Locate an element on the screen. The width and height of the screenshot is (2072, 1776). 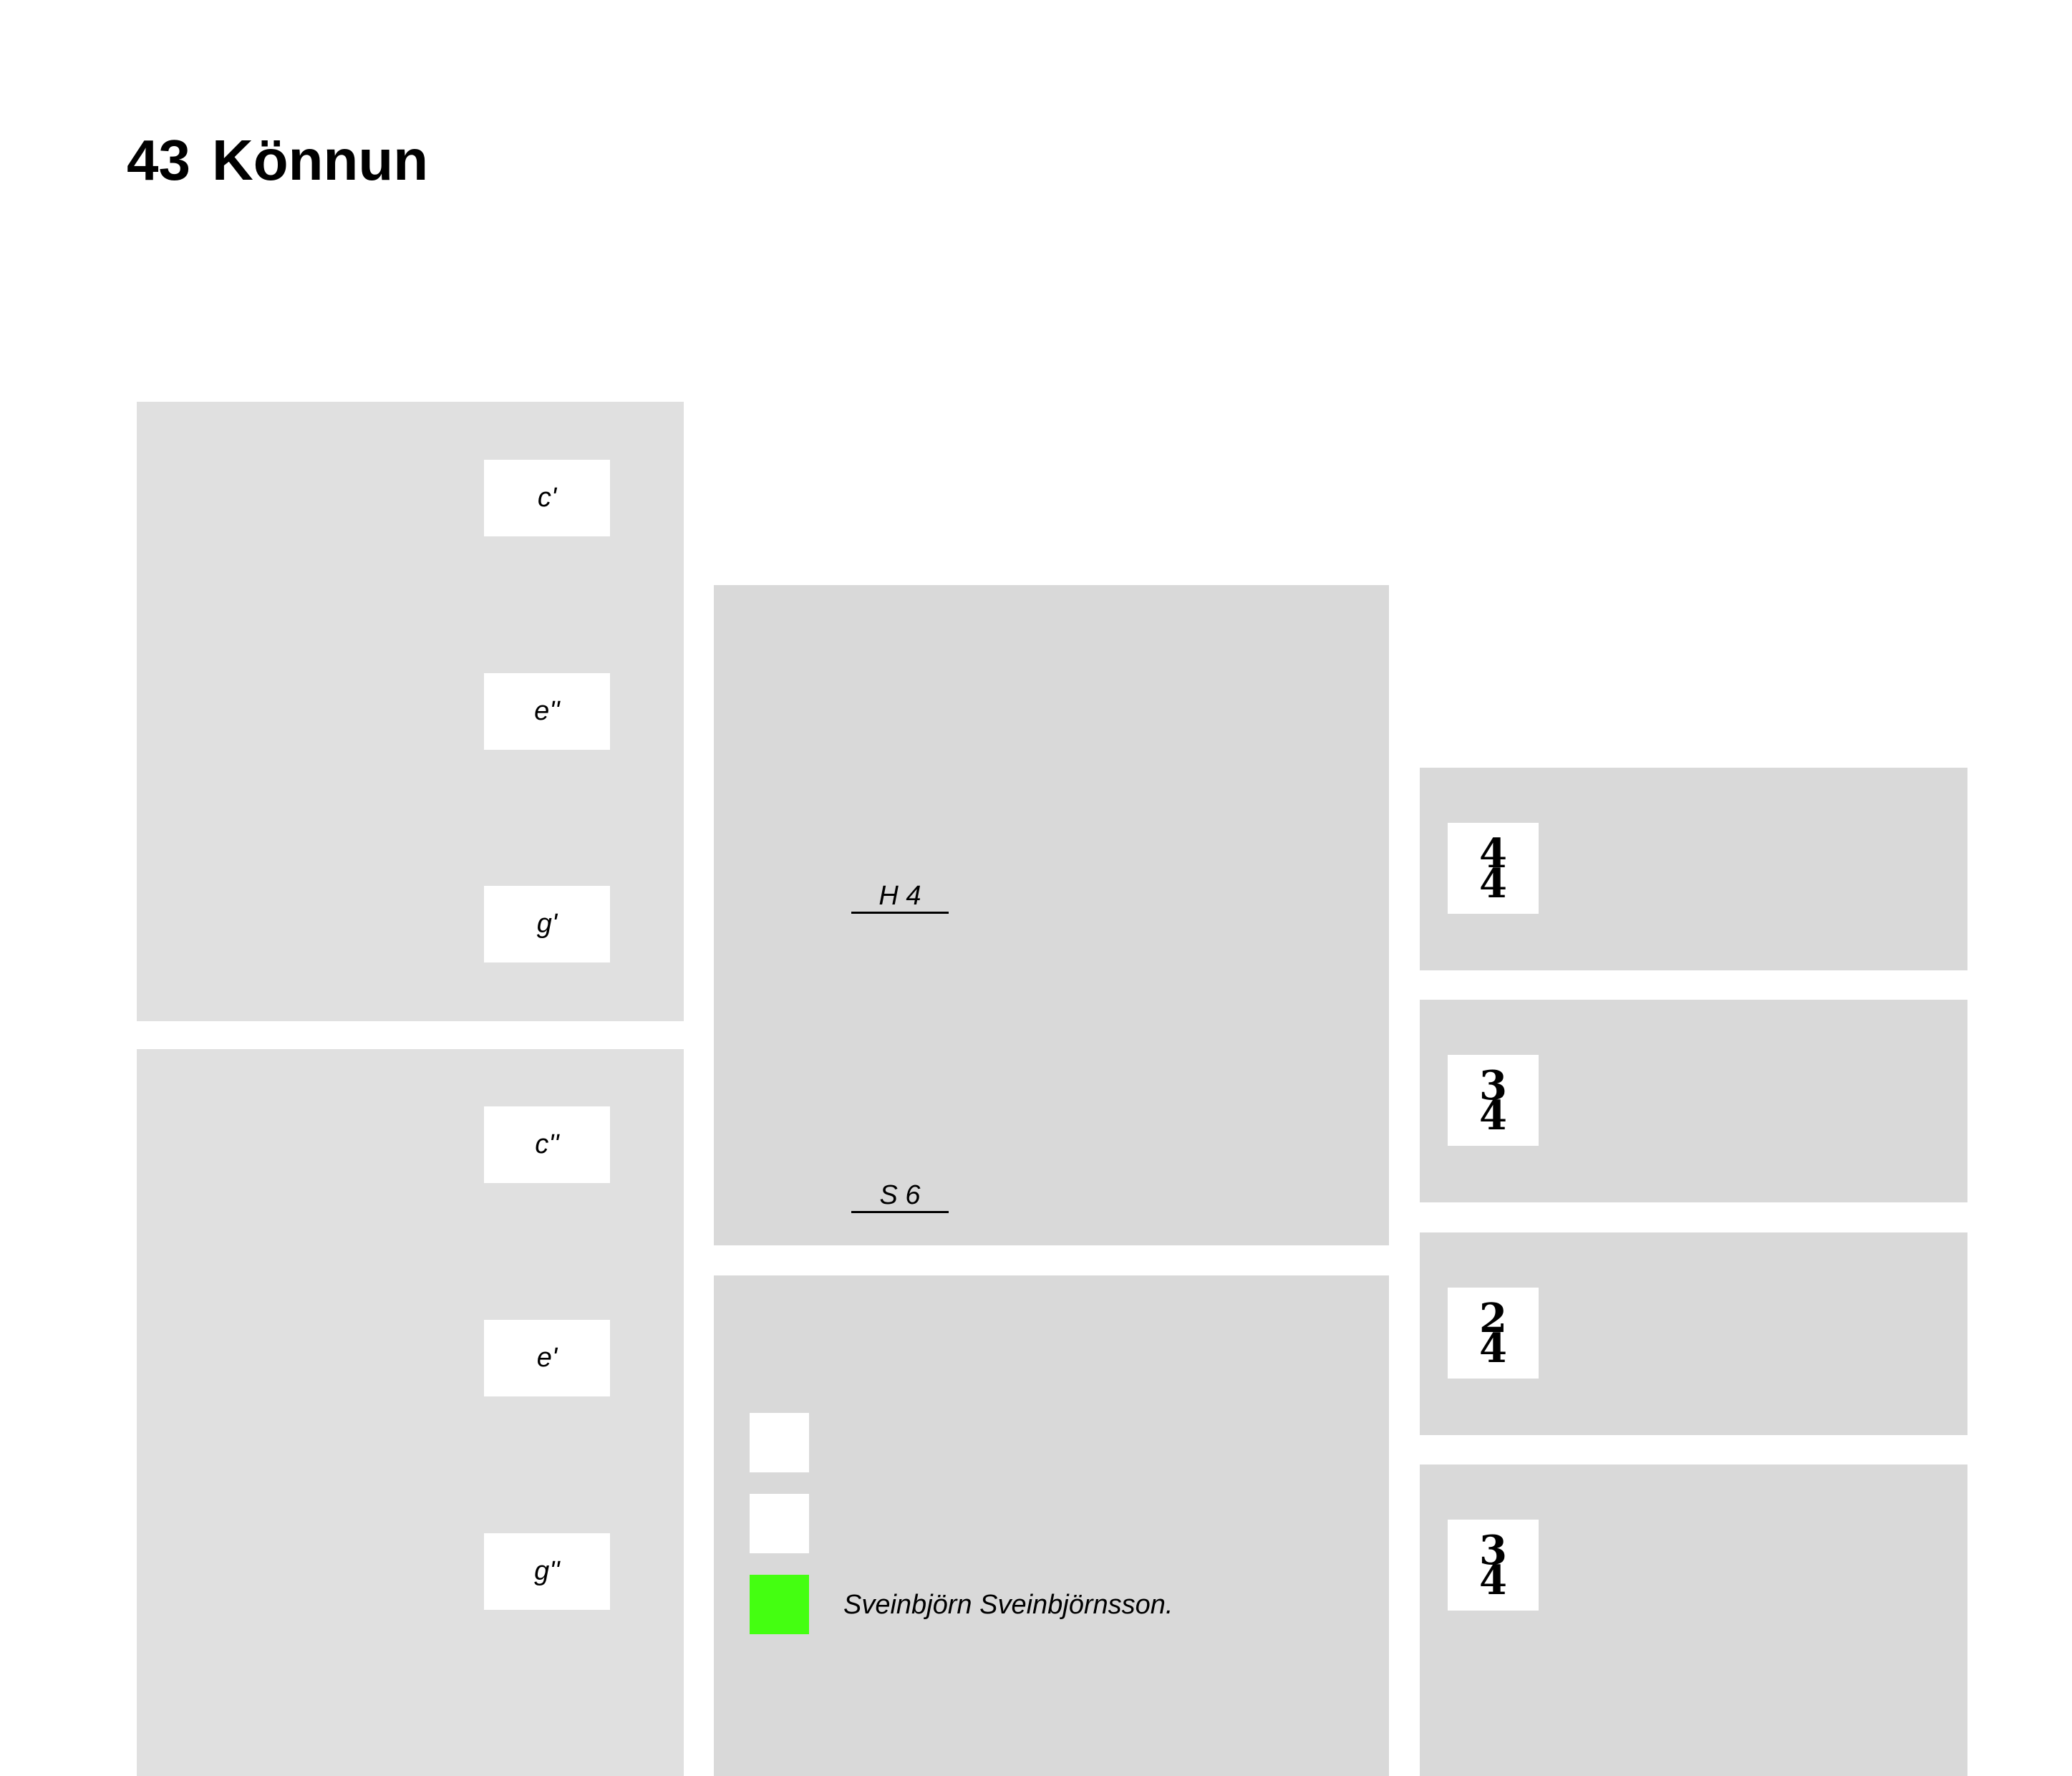
pitch-note-label: g'' is located at coordinates (547, 1571).